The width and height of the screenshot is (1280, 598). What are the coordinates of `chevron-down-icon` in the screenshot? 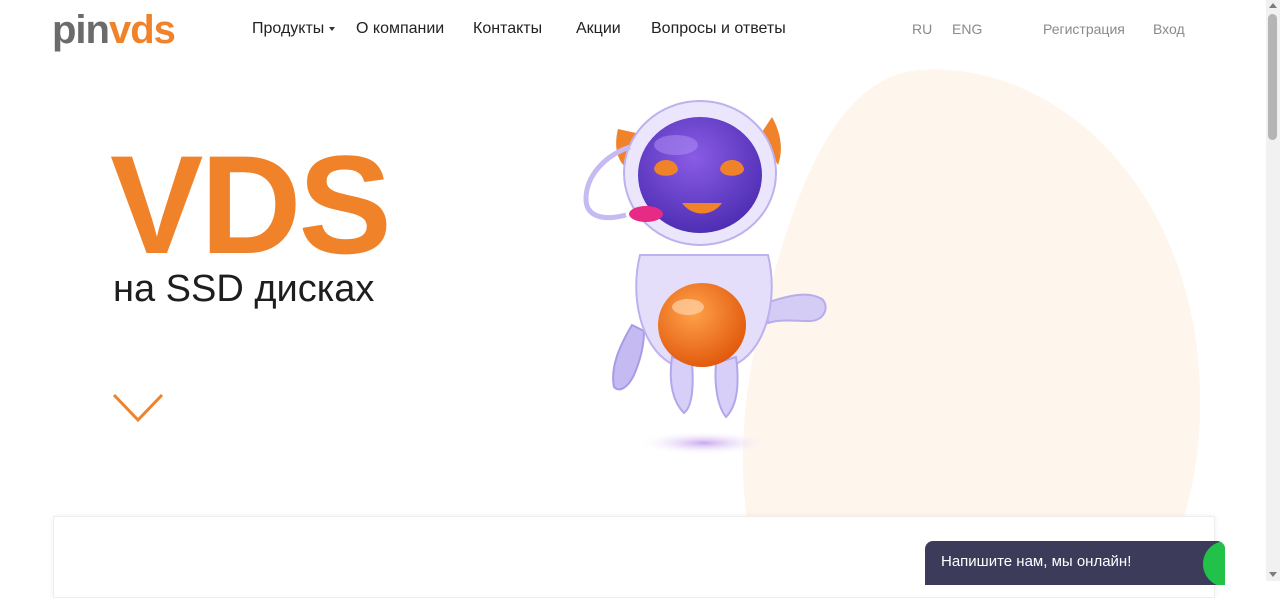 It's located at (138, 408).